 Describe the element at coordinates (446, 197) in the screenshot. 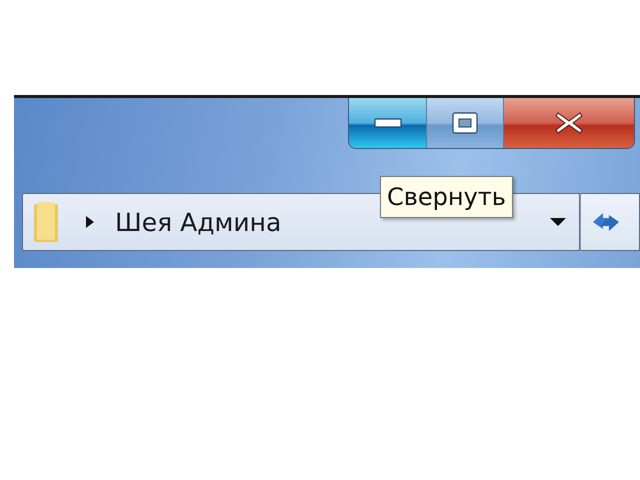

I see `tooltip: Свернуть` at that location.